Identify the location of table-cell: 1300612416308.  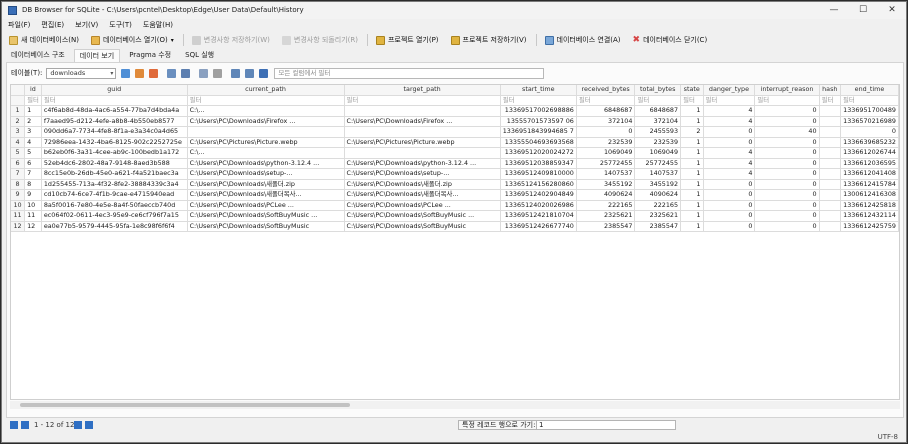
(869, 195).